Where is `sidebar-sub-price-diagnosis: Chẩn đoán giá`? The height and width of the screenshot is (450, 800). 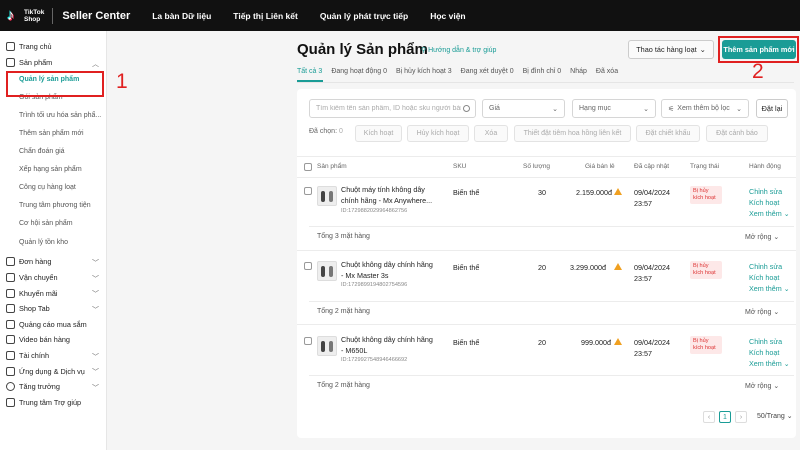
sidebar-sub-price-diagnosis: Chẩn đoán giá is located at coordinates (53, 152).